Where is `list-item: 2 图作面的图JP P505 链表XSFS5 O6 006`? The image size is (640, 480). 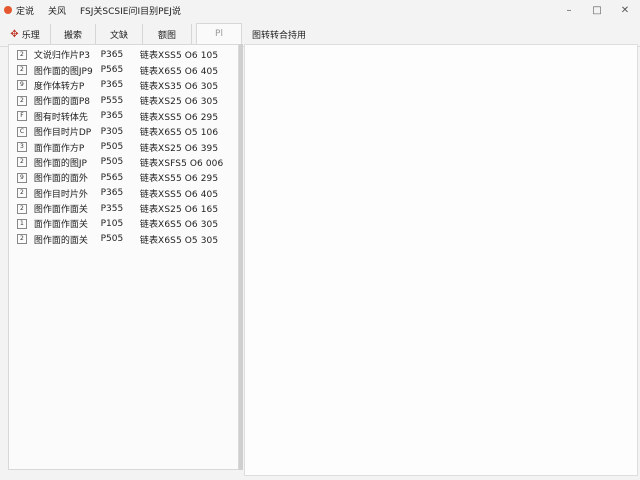
list-item: 2 图作面的图JP P505 链表XSFS5 O6 006 is located at coordinates (123, 162).